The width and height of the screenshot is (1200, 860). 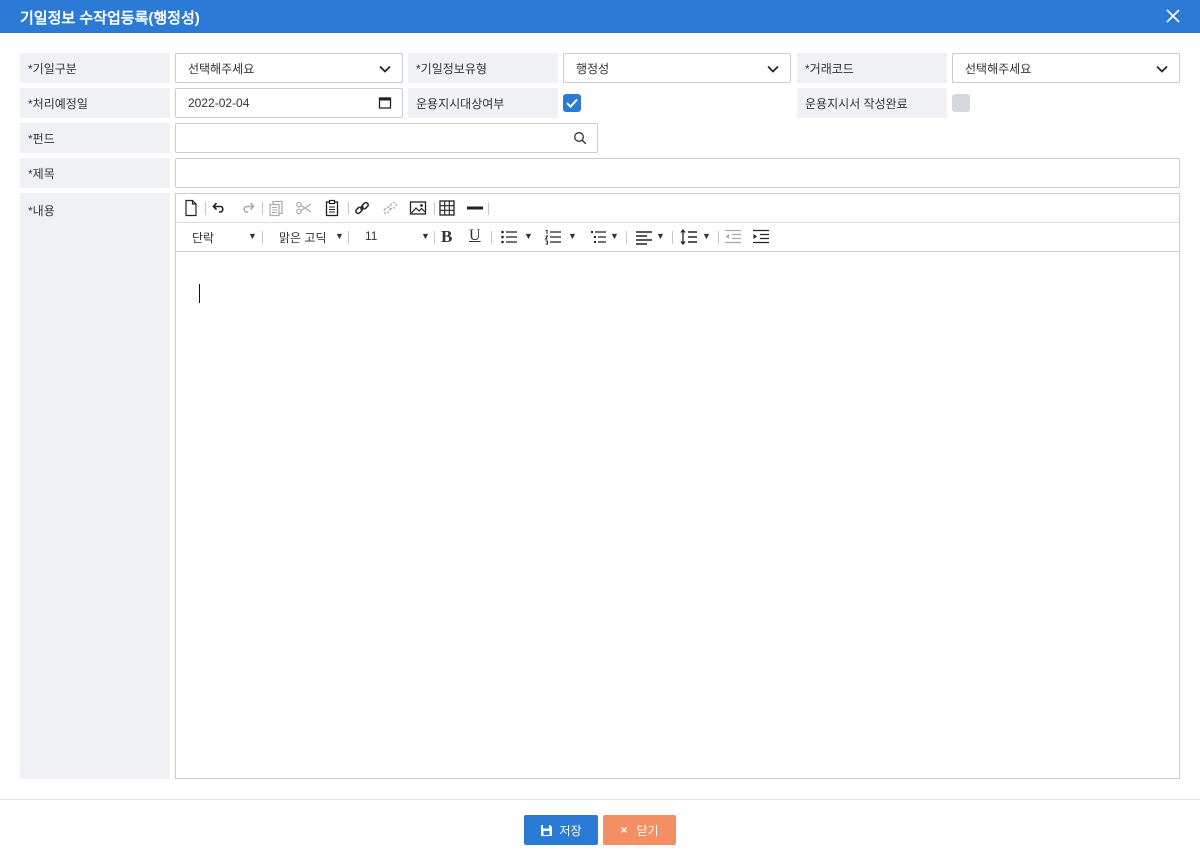 What do you see at coordinates (599, 237) in the screenshot?
I see `multilevel-list-icon` at bounding box center [599, 237].